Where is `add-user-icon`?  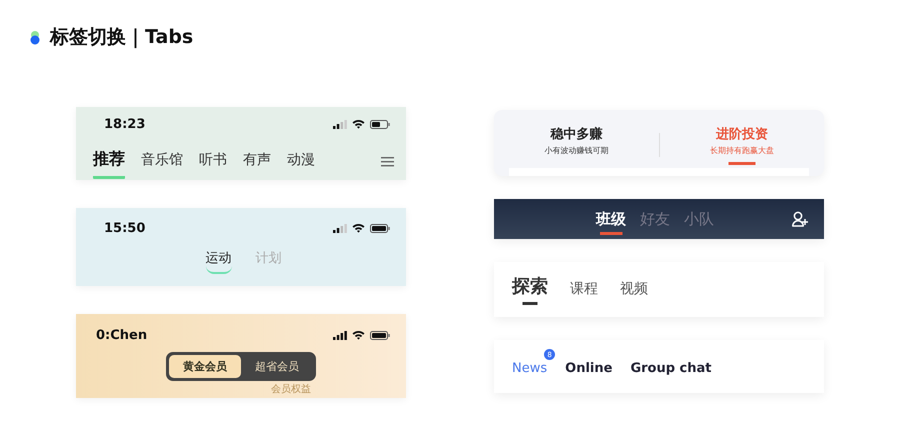
add-user-icon is located at coordinates (800, 219).